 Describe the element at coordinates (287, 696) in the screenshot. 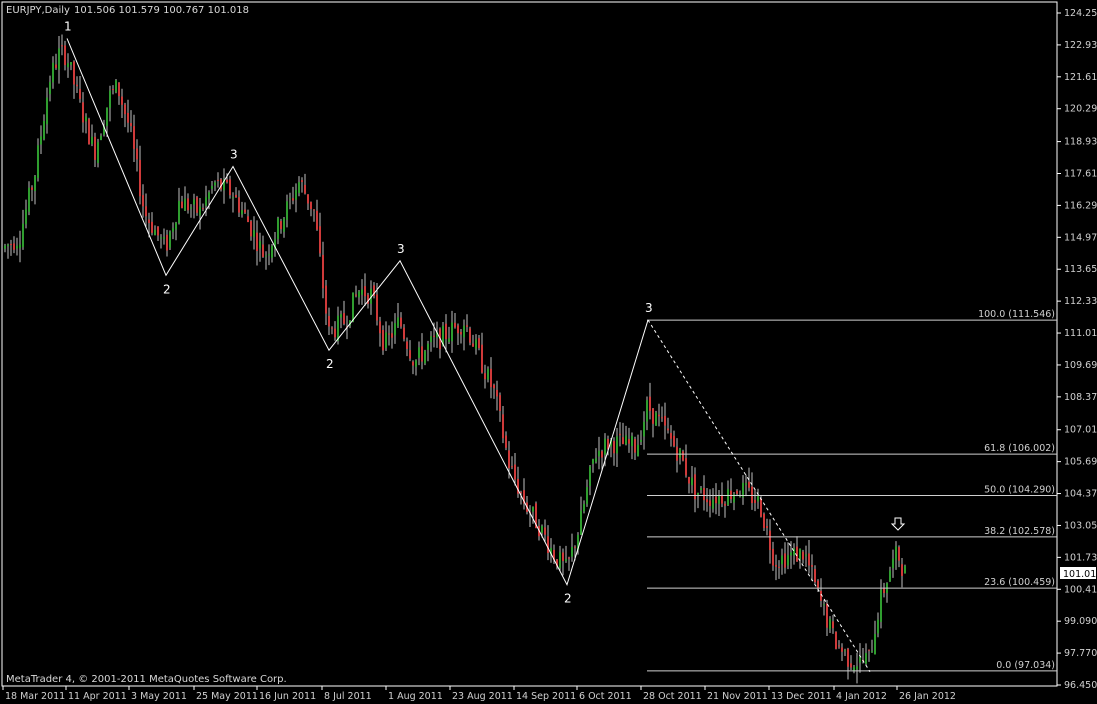

I see `time-tick-label: 16 Jun 2011` at that location.